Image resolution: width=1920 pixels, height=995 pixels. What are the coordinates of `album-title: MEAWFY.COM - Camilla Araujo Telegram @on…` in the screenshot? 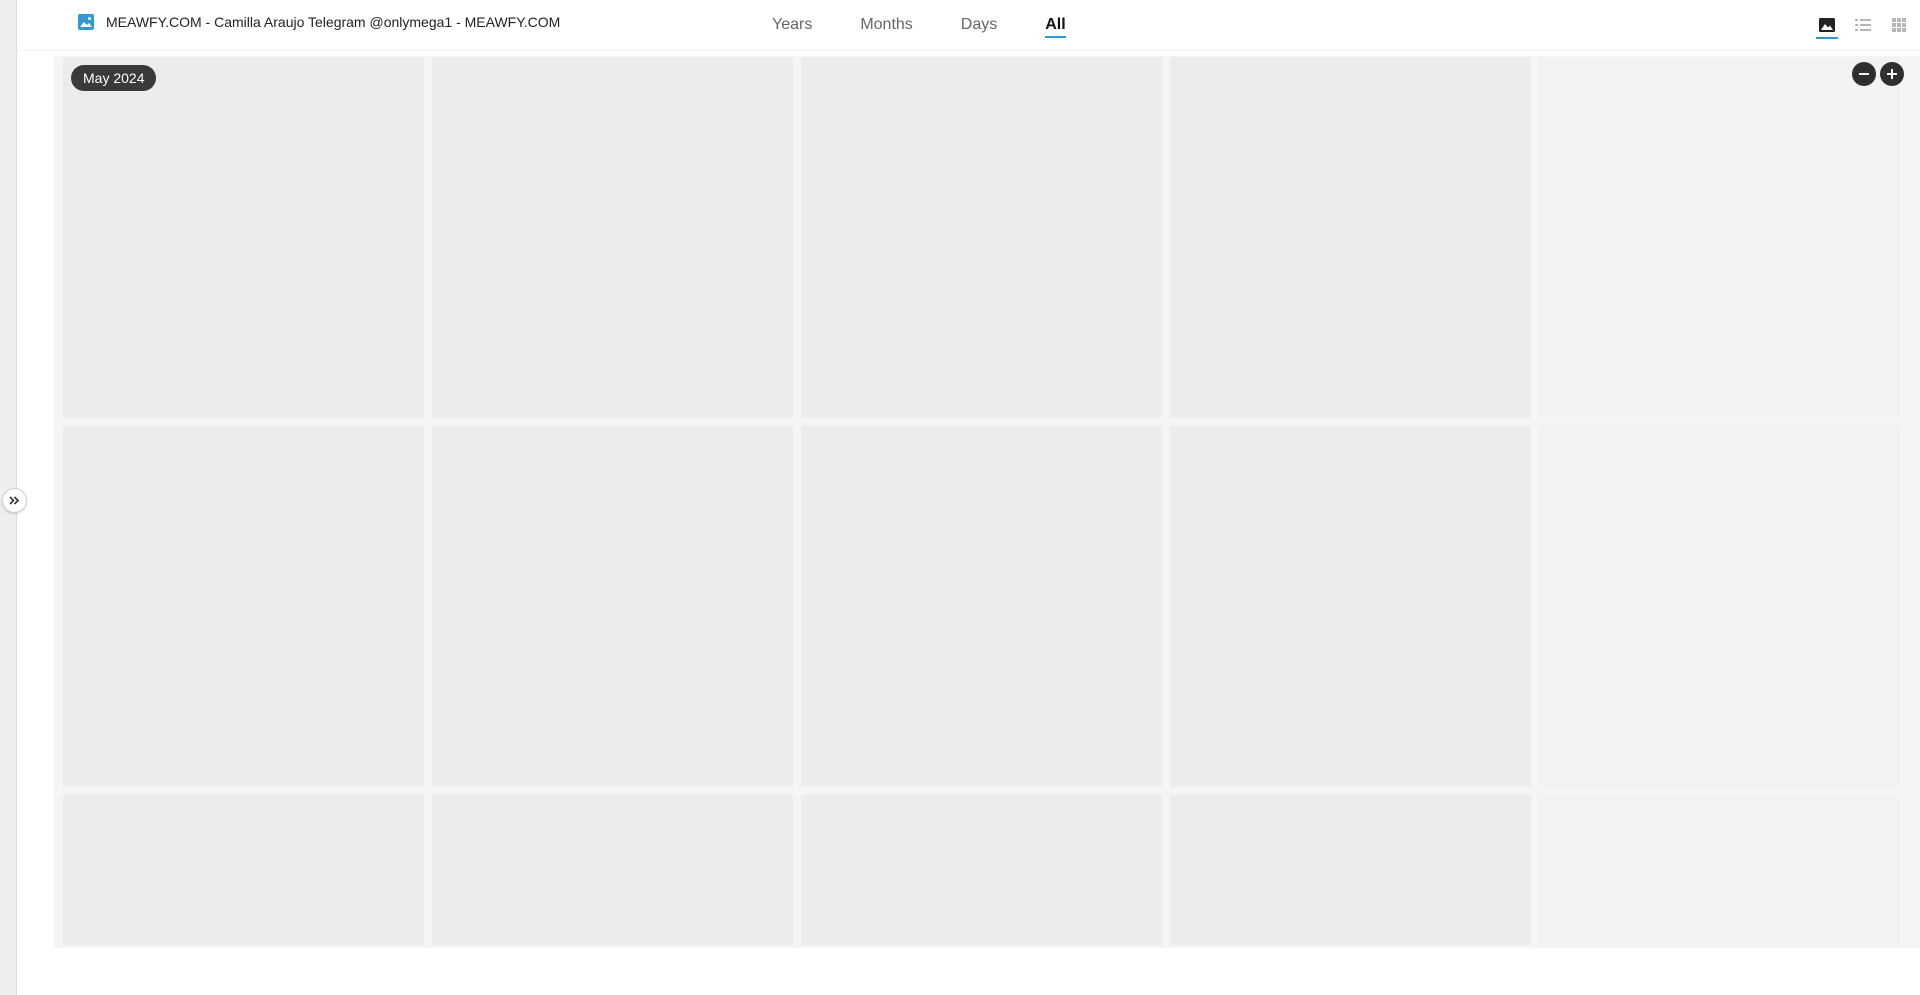 It's located at (318, 22).